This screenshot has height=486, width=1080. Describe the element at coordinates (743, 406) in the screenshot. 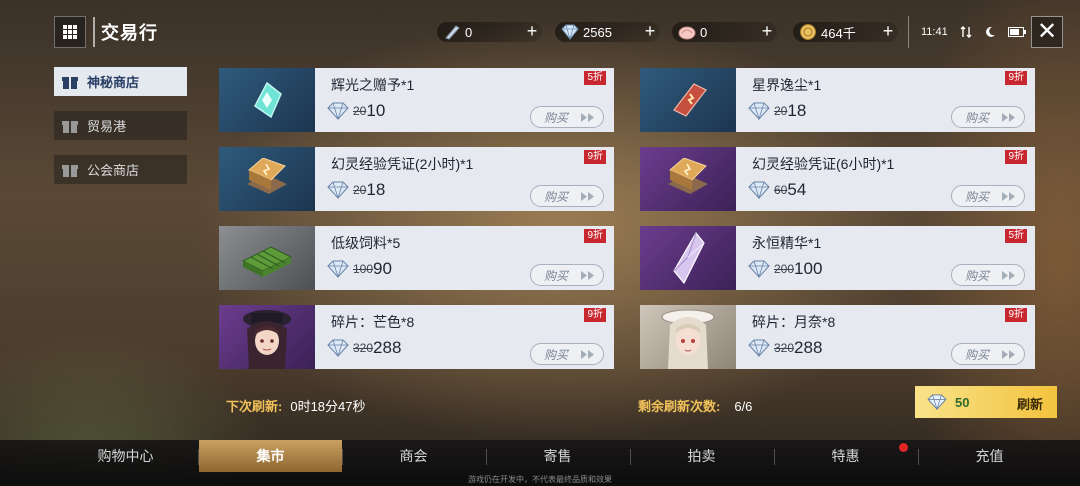

I see `remaining-refresh-count: 6/6` at that location.